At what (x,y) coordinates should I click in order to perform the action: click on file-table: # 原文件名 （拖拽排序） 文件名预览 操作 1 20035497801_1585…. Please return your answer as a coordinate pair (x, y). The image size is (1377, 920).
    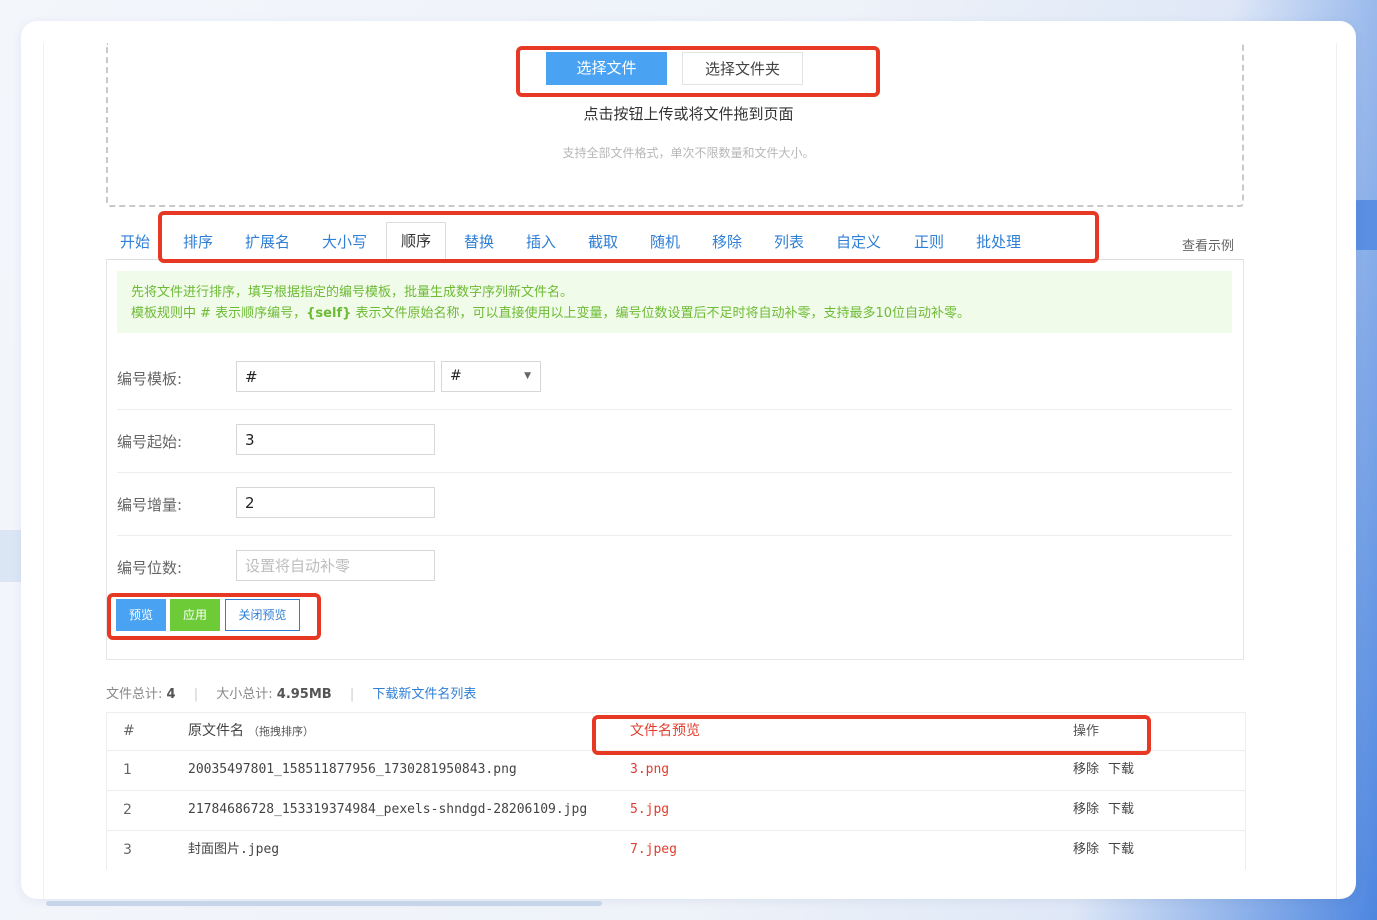
    Looking at the image, I should click on (676, 791).